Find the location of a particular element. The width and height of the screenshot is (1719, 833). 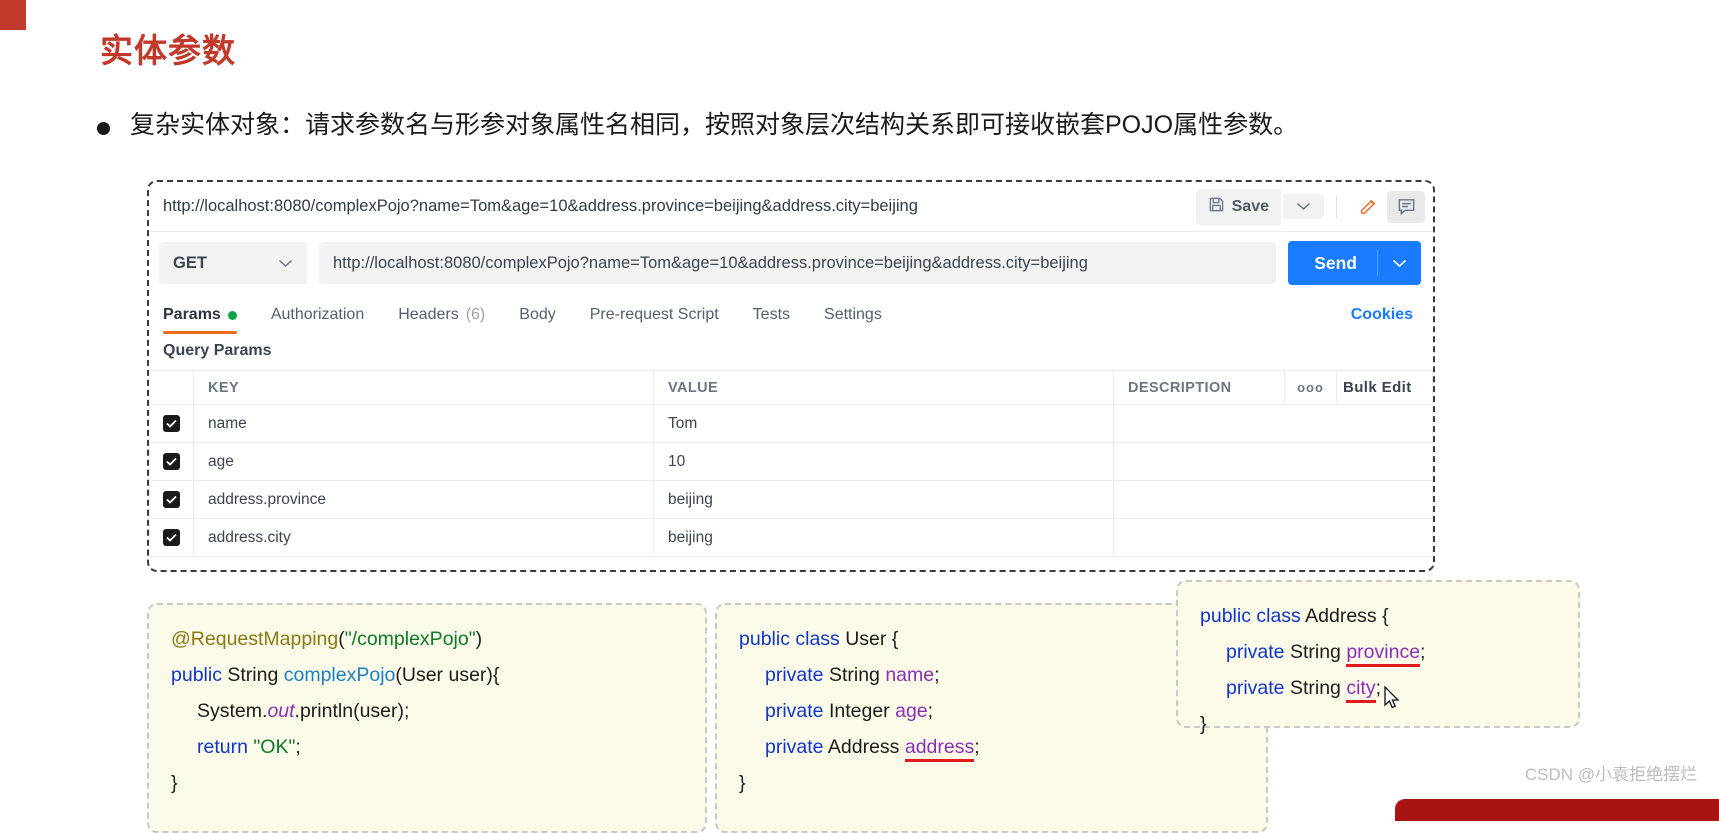

table-row: age 10 is located at coordinates (791, 461).